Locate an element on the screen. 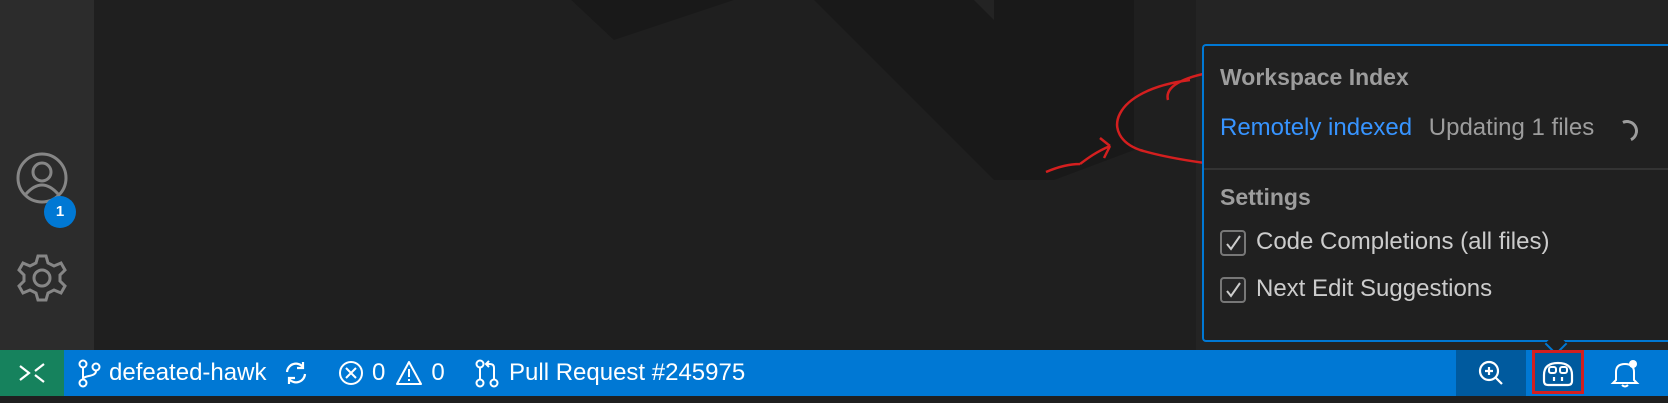  workspace-index-row: Remotely indexed Updating 1 files is located at coordinates (1407, 128).